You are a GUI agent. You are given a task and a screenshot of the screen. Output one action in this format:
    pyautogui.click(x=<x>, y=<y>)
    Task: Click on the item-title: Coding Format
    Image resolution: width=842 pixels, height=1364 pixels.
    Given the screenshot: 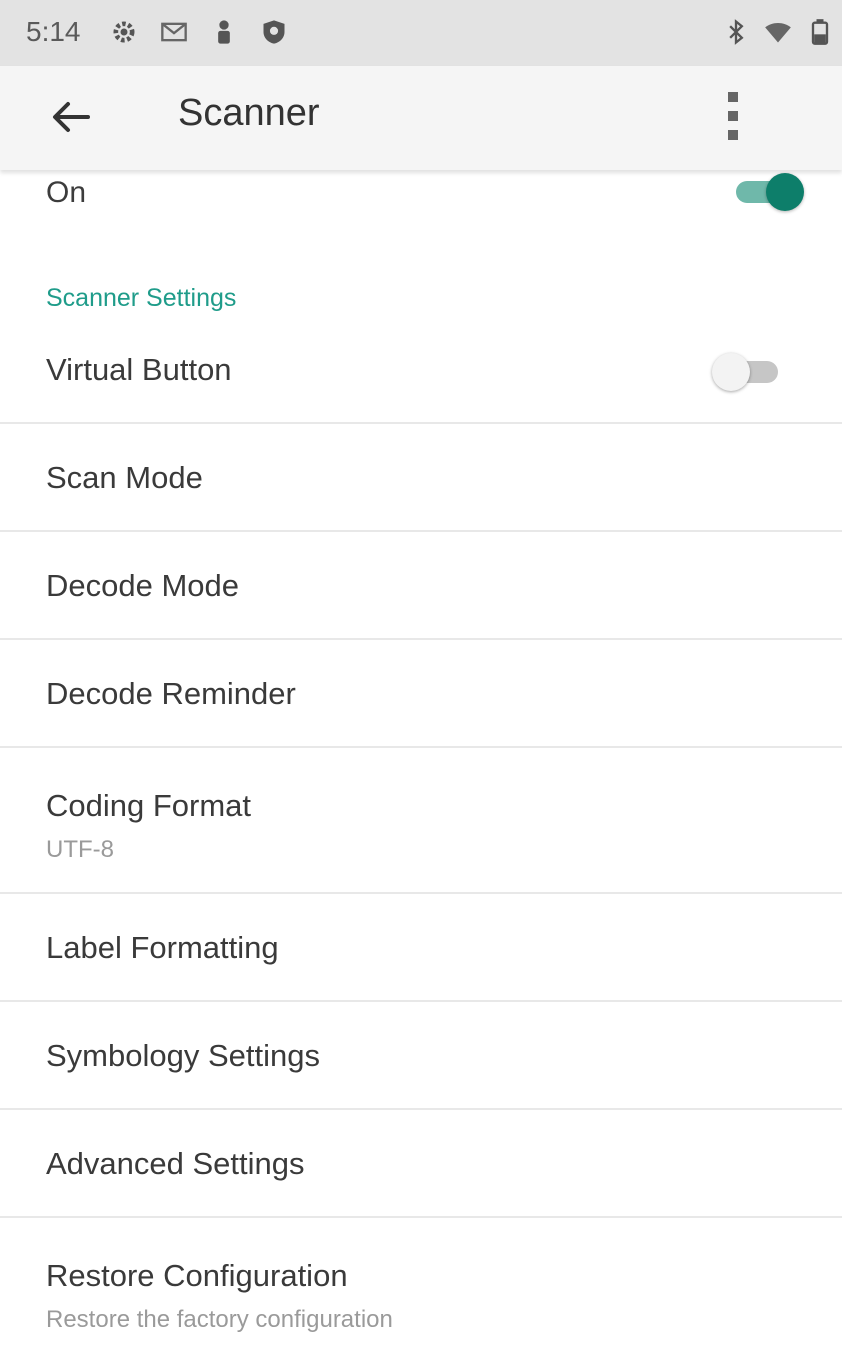 What is the action you would take?
    pyautogui.click(x=149, y=805)
    